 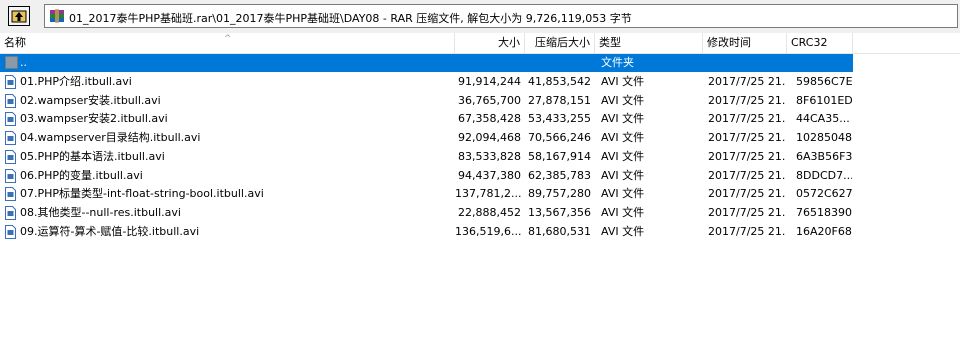 I want to click on file-packed: 58,167,914, so click(x=559, y=156).